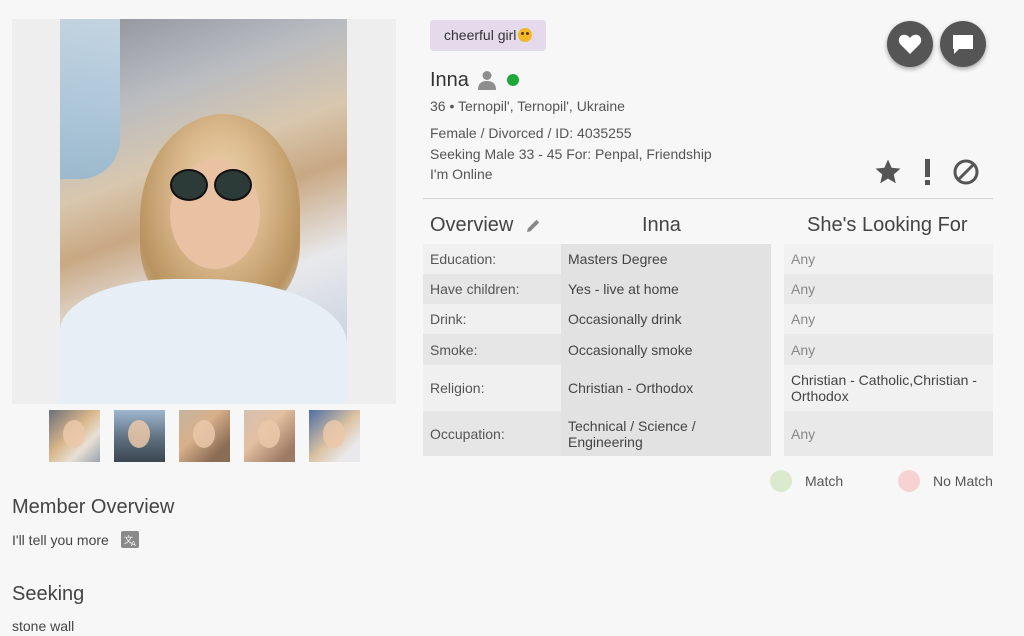 This screenshot has height=636, width=1024. I want to click on photo-window-detail, so click(90, 99).